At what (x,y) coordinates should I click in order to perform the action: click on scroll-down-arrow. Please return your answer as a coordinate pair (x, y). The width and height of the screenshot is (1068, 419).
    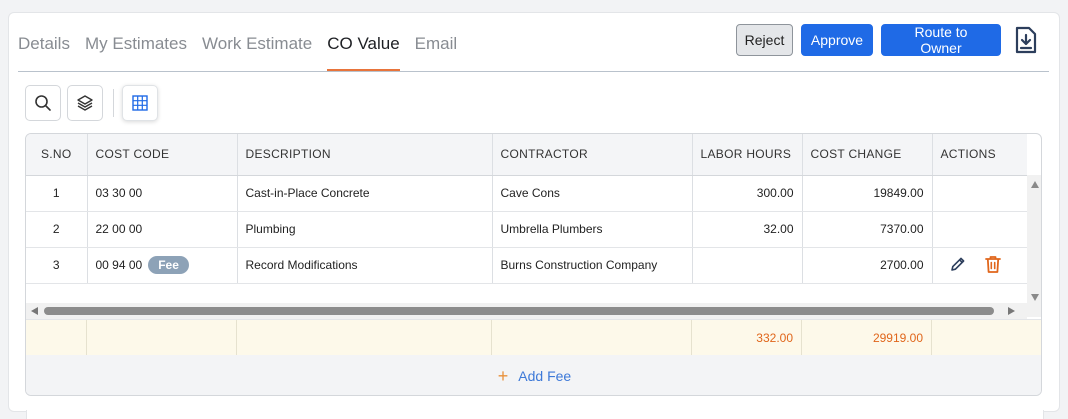
    Looking at the image, I should click on (1035, 297).